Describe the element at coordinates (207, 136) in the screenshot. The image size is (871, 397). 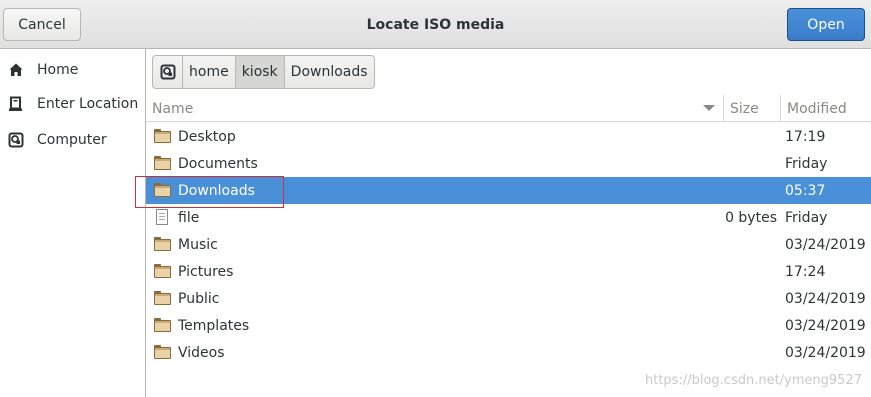
I see `file-name: Desktop` at that location.